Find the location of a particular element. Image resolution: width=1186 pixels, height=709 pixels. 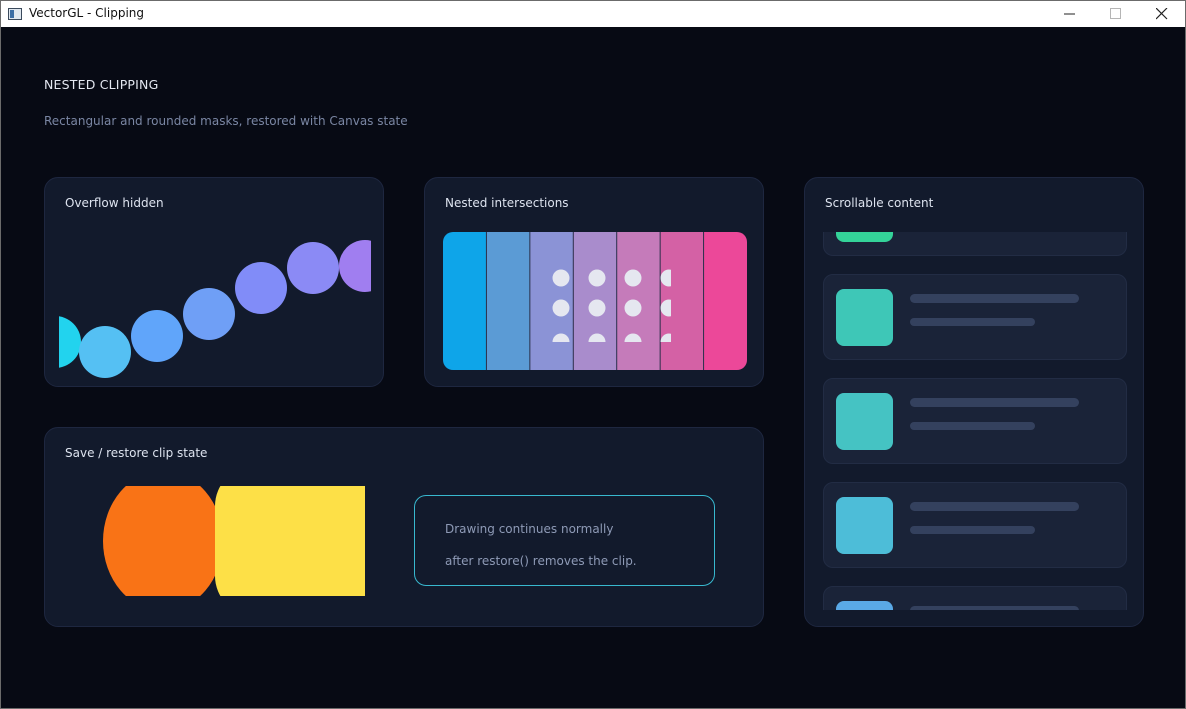

card-title: Scrollable content is located at coordinates (879, 203).